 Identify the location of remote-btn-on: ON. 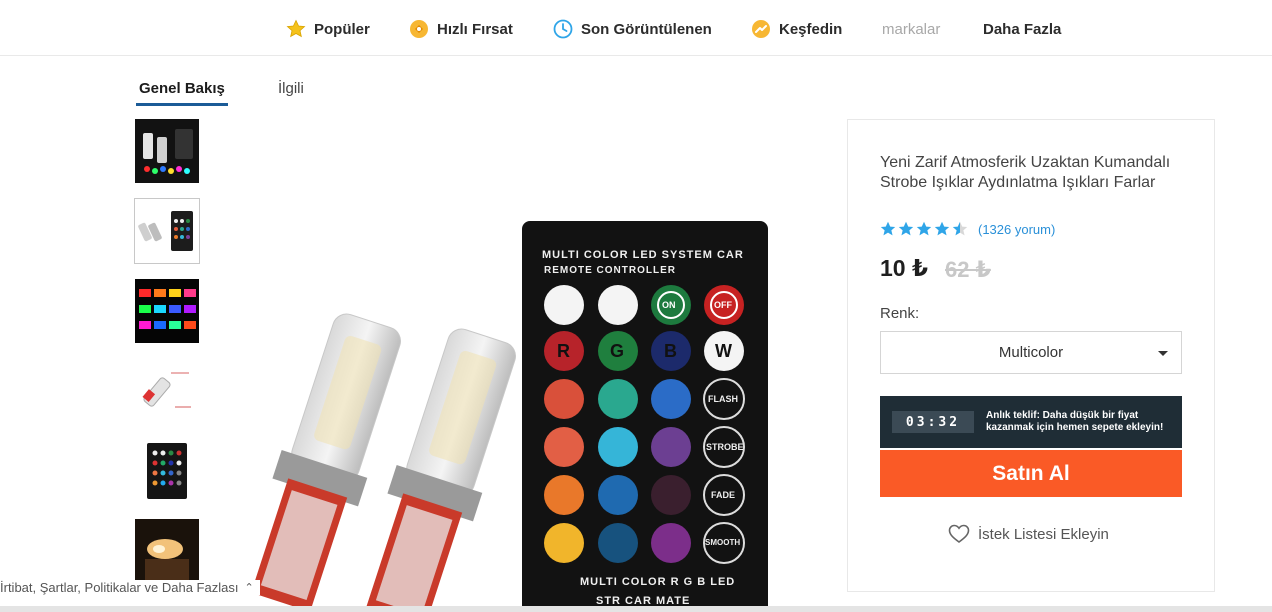
(669, 305).